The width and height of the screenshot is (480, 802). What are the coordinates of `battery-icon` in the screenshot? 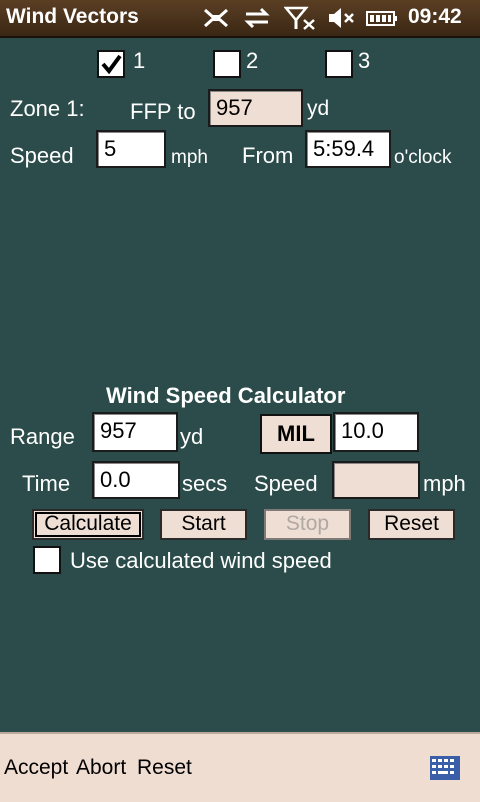 It's located at (382, 18).